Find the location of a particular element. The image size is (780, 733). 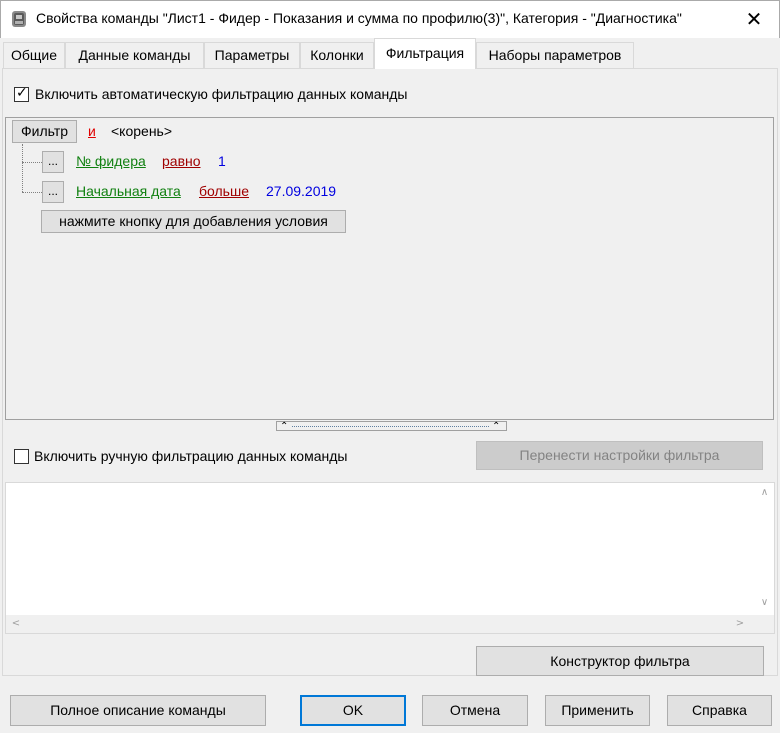

splitter-grip is located at coordinates (390, 426).